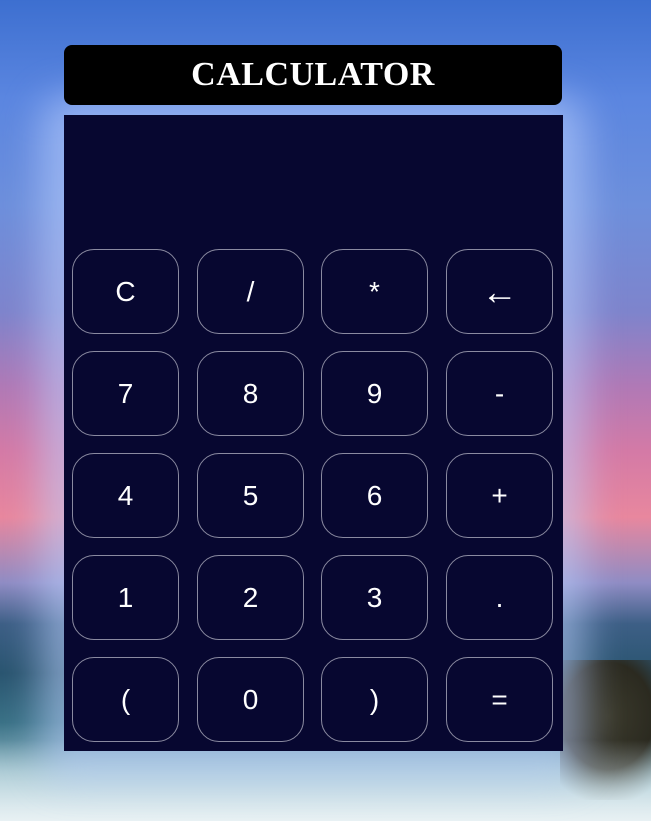  What do you see at coordinates (250, 699) in the screenshot?
I see `digit-0-button: 0` at bounding box center [250, 699].